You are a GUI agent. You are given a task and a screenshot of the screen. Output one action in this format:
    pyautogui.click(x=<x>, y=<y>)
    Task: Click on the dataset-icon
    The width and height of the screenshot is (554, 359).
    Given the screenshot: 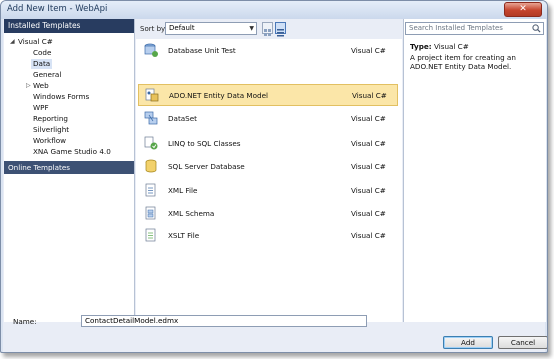 What is the action you would take?
    pyautogui.click(x=151, y=118)
    